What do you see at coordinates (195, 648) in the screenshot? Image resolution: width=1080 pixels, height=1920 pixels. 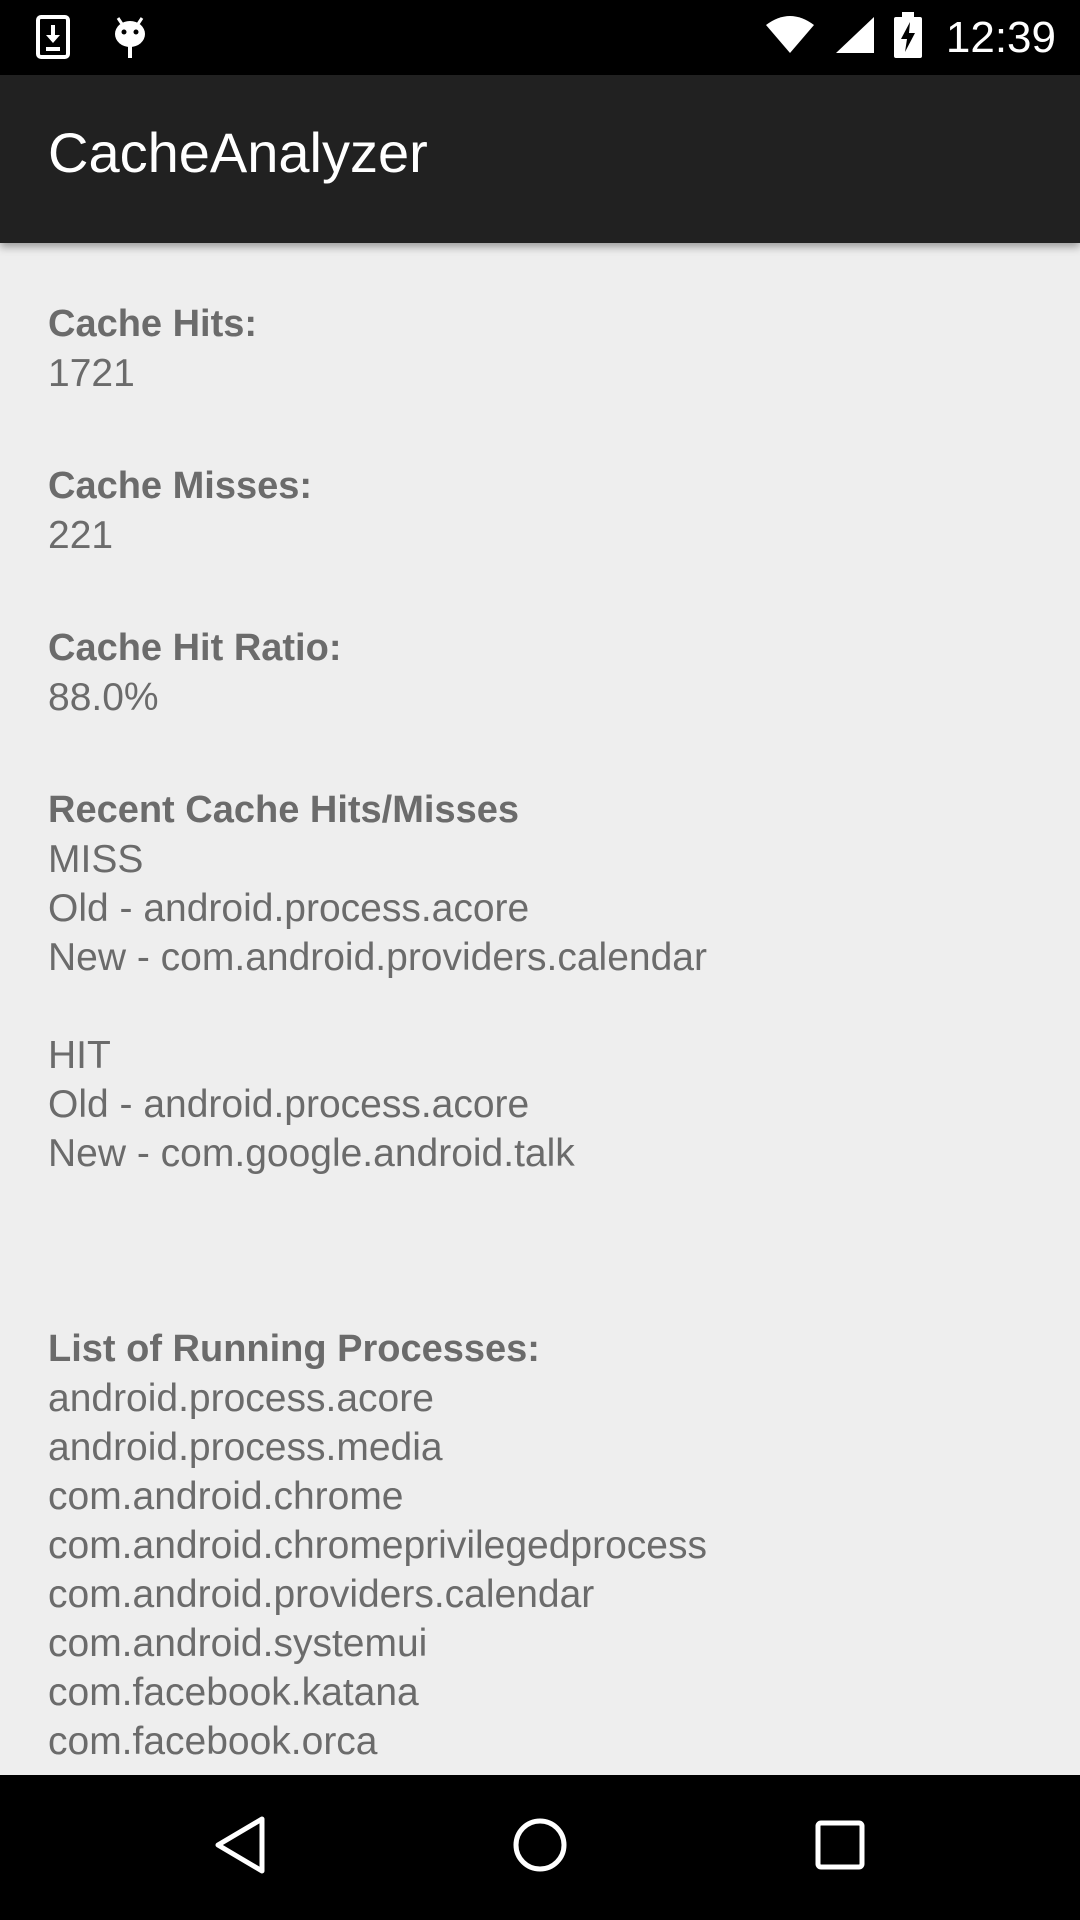 I see `cache-hit-ratio-label: Cache Hit Ratio:` at bounding box center [195, 648].